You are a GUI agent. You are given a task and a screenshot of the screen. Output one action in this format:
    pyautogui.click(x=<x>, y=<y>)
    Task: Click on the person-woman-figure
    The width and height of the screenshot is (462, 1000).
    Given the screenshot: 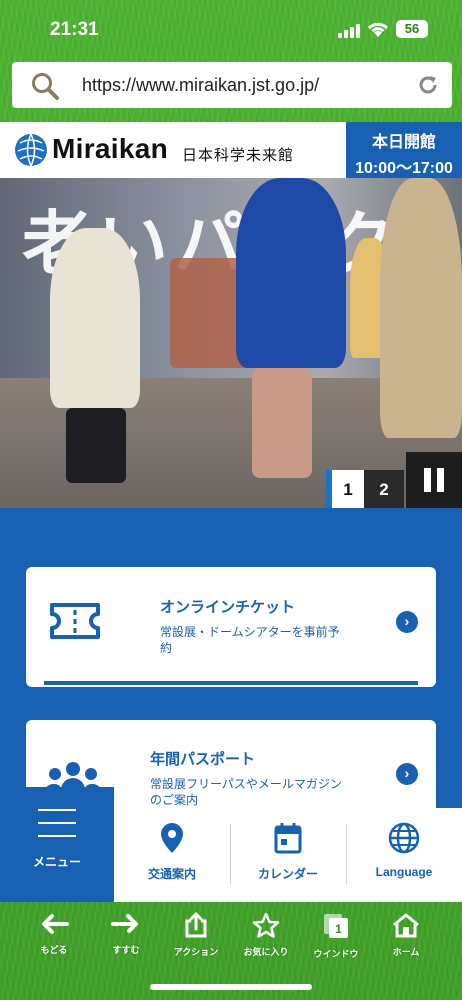 What is the action you would take?
    pyautogui.click(x=291, y=273)
    